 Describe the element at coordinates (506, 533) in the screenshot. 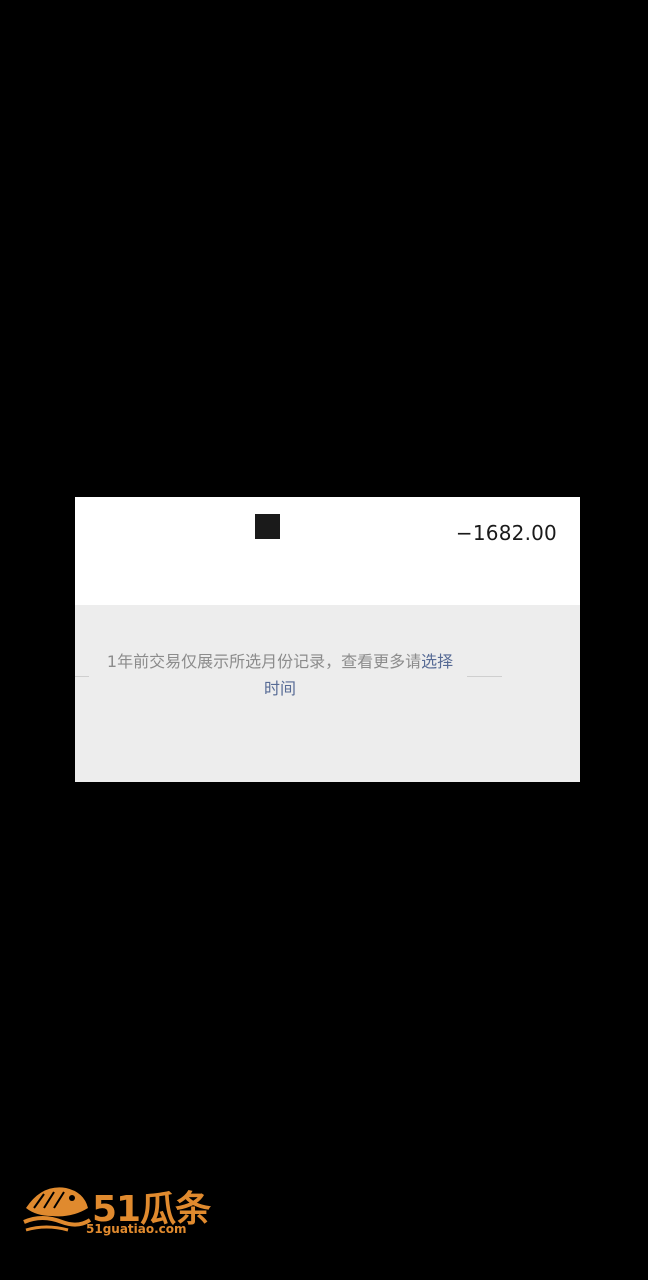

I see `transaction-amount: −1682.00` at that location.